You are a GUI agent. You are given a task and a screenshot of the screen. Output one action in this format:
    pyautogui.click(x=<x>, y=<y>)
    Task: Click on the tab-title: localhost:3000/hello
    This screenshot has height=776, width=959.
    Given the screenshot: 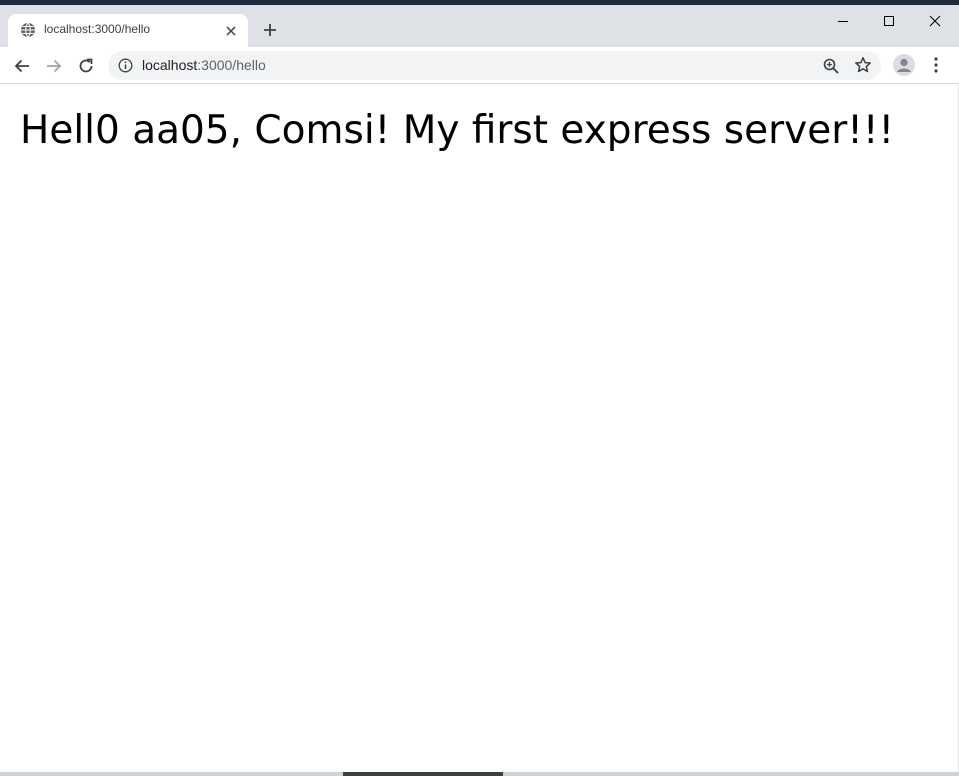 What is the action you would take?
    pyautogui.click(x=97, y=29)
    